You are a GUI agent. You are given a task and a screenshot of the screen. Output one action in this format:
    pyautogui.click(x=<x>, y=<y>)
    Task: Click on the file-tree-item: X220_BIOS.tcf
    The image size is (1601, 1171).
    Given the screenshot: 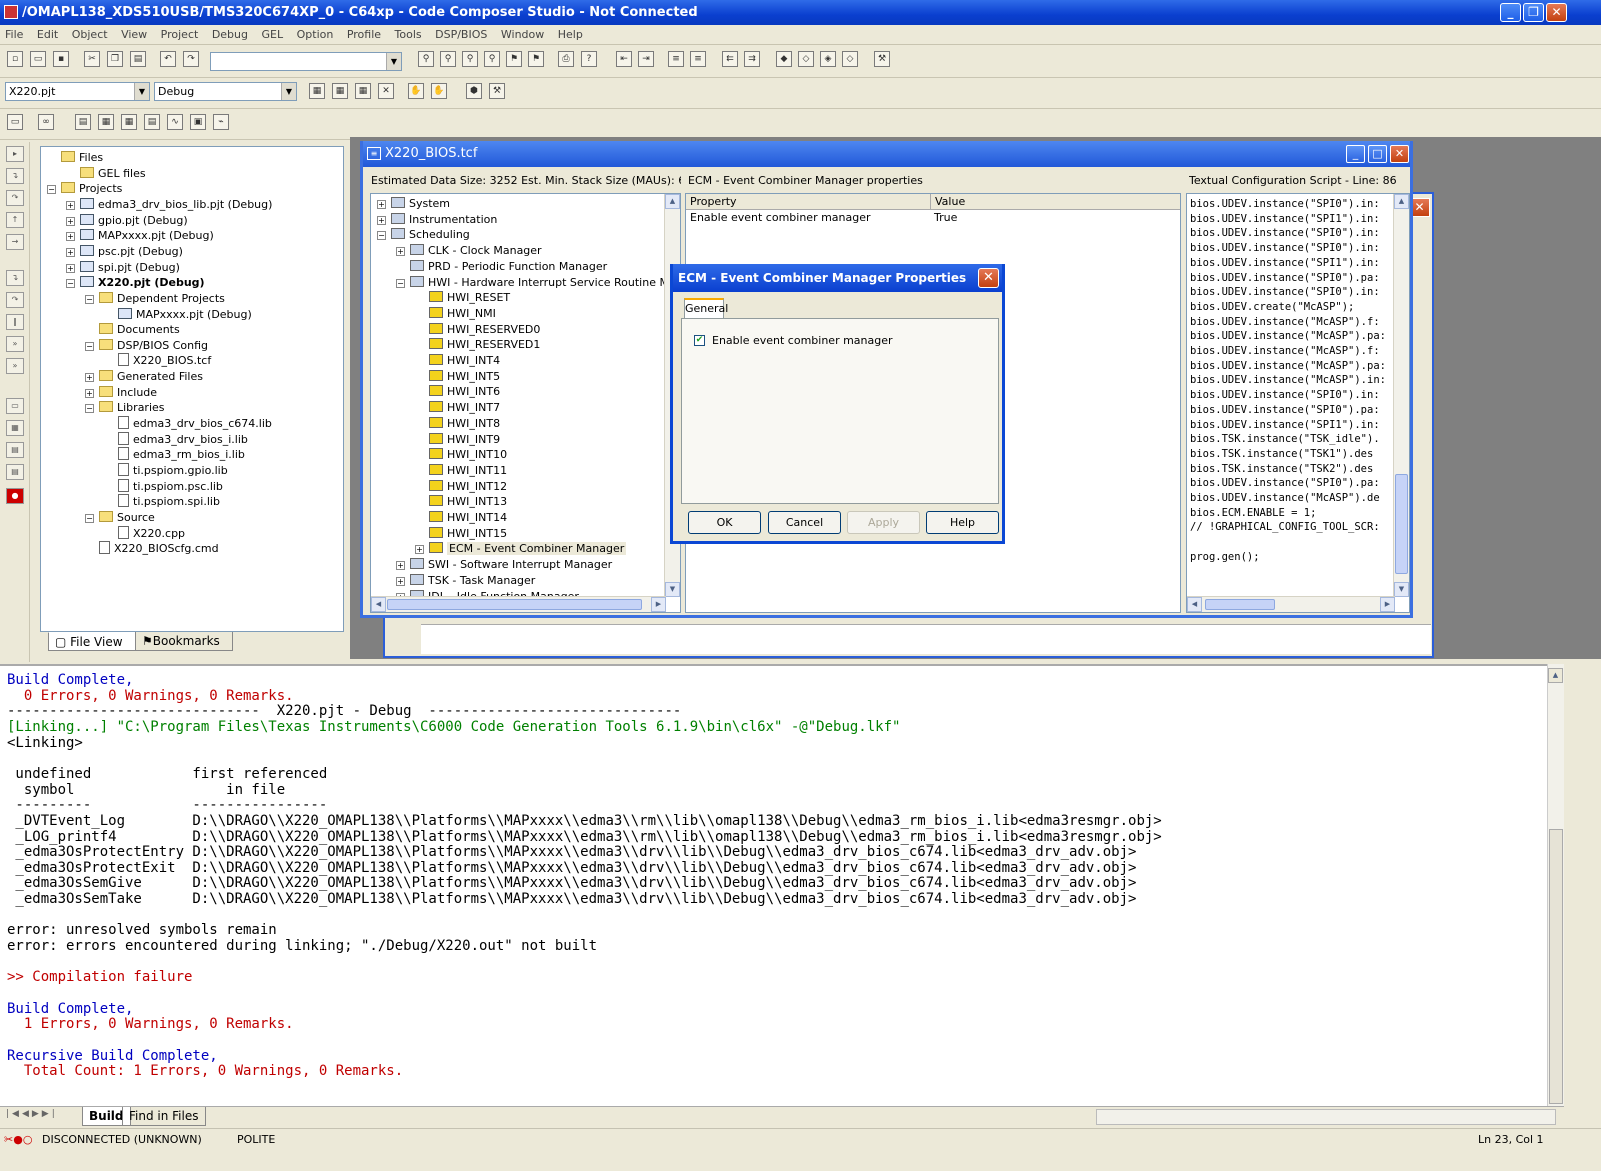 What is the action you would take?
    pyautogui.click(x=157, y=361)
    